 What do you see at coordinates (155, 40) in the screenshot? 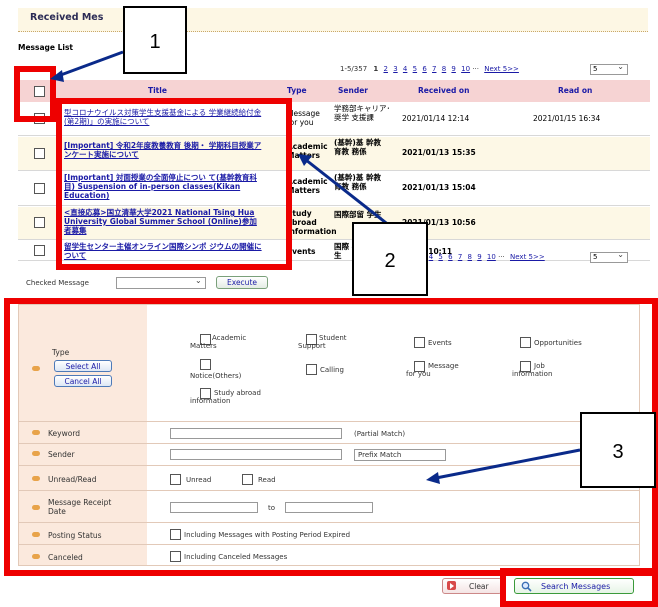
I see `callout-1: 1` at bounding box center [155, 40].